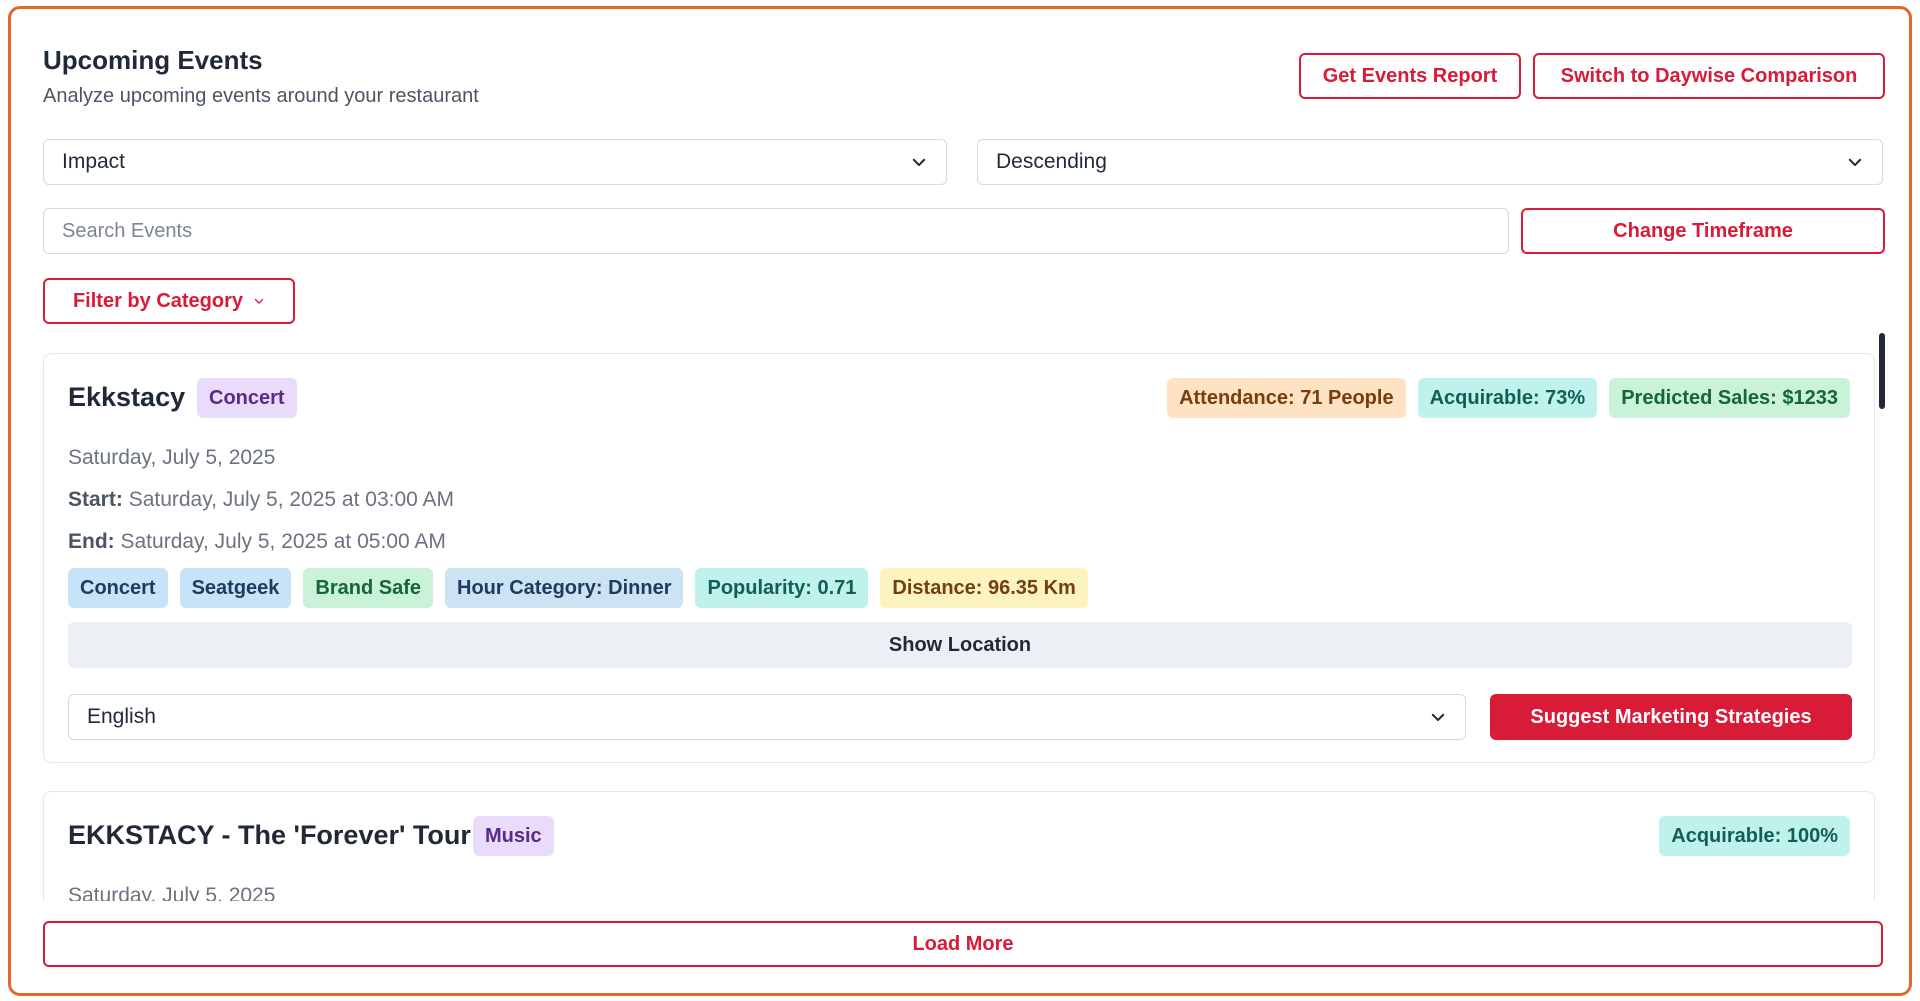 The image size is (1920, 1001). Describe the element at coordinates (158, 300) in the screenshot. I see `filter-by-category-label: Filter by Category` at that location.